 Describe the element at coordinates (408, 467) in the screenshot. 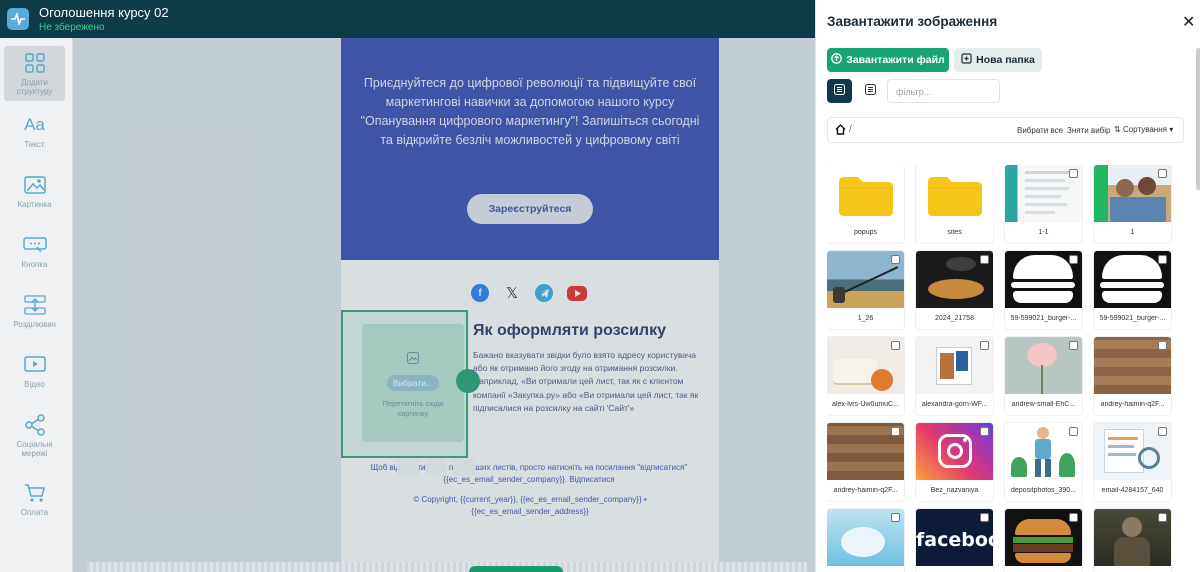

I see `move-up-button` at that location.